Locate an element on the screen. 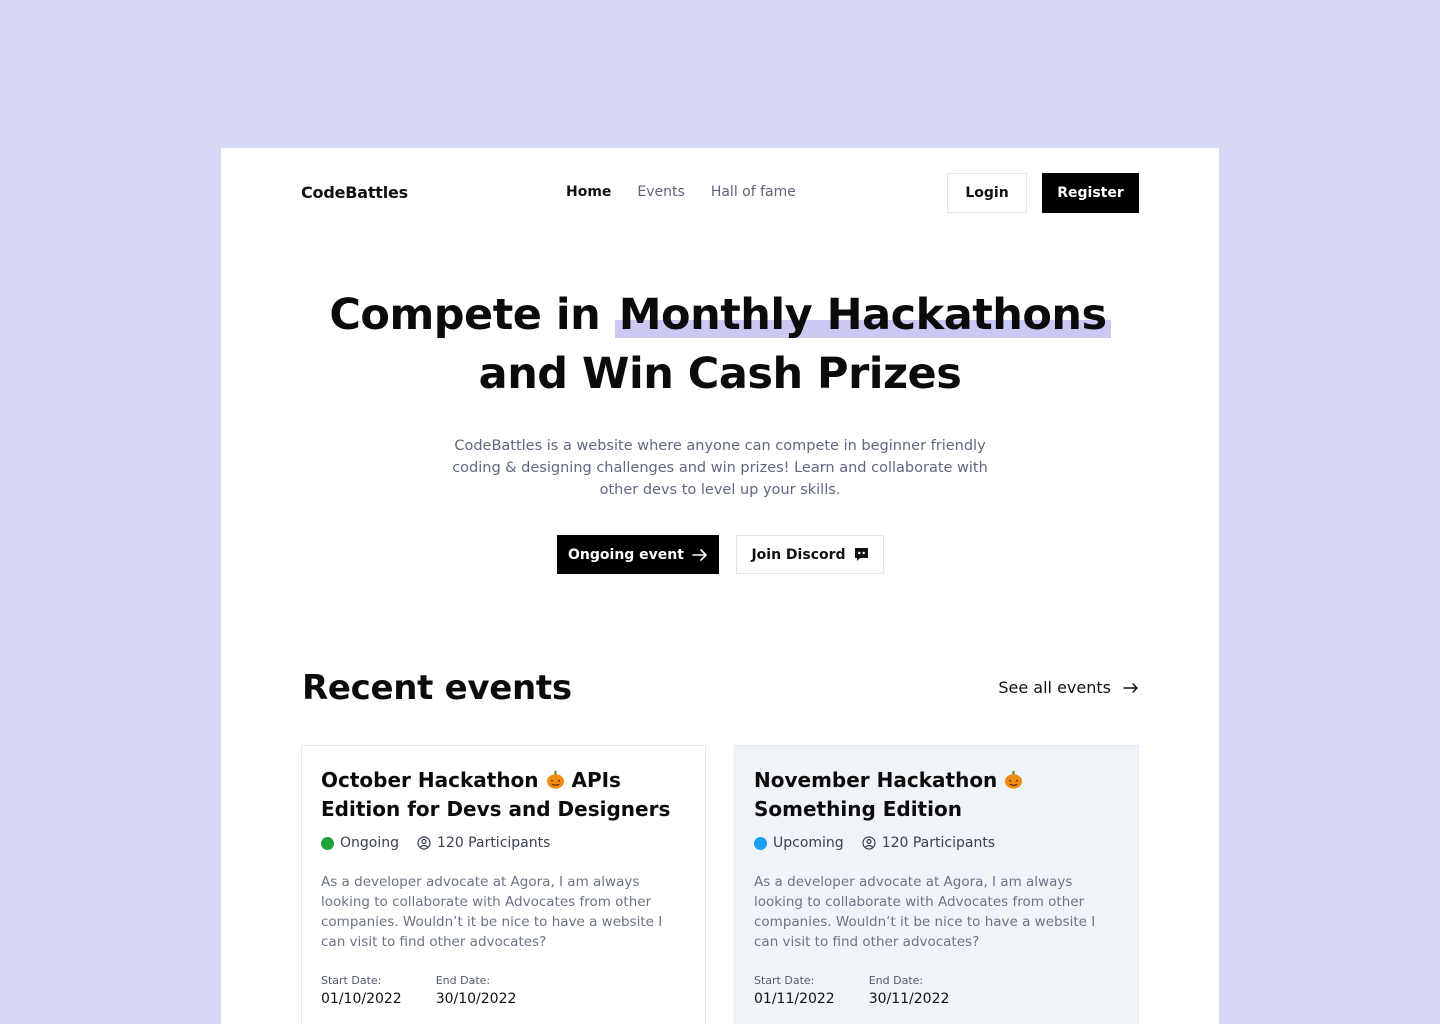 This screenshot has width=1440, height=1024. start-date-value: 01/10/2022 is located at coordinates (361, 999).